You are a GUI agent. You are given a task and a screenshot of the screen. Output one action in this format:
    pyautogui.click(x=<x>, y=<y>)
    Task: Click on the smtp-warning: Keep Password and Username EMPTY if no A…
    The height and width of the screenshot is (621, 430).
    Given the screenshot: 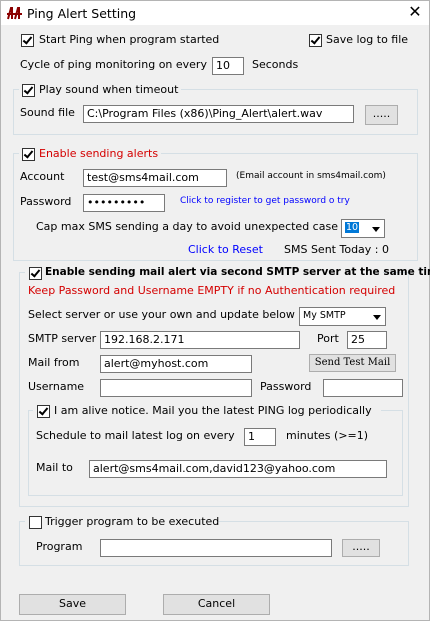 What is the action you would take?
    pyautogui.click(x=212, y=290)
    